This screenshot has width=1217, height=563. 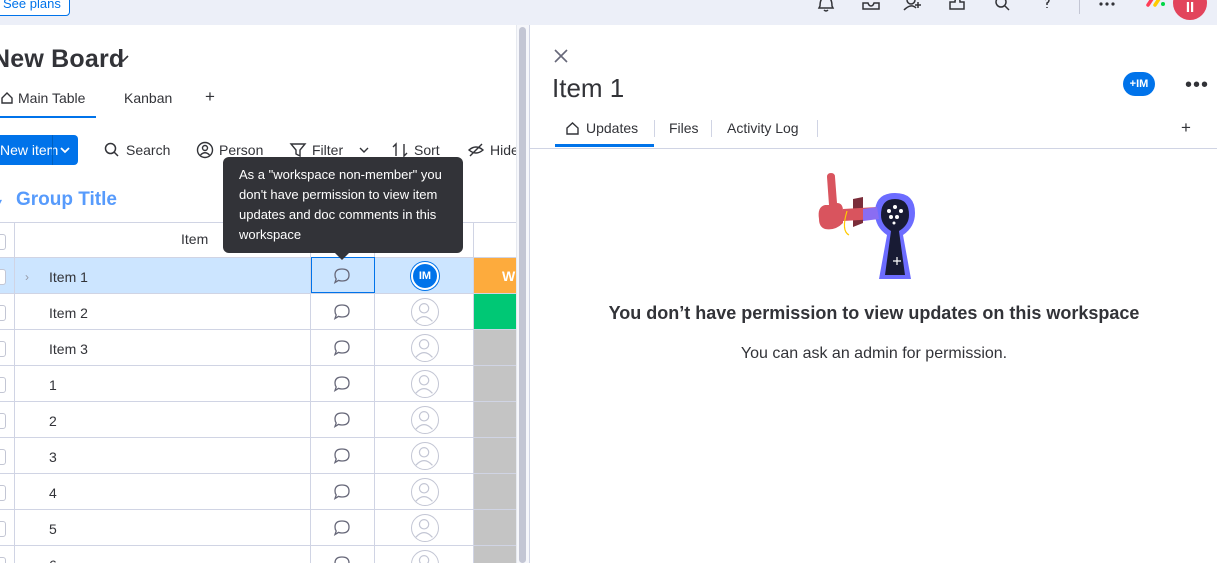 What do you see at coordinates (495, 275) in the screenshot?
I see `status-cell: W` at bounding box center [495, 275].